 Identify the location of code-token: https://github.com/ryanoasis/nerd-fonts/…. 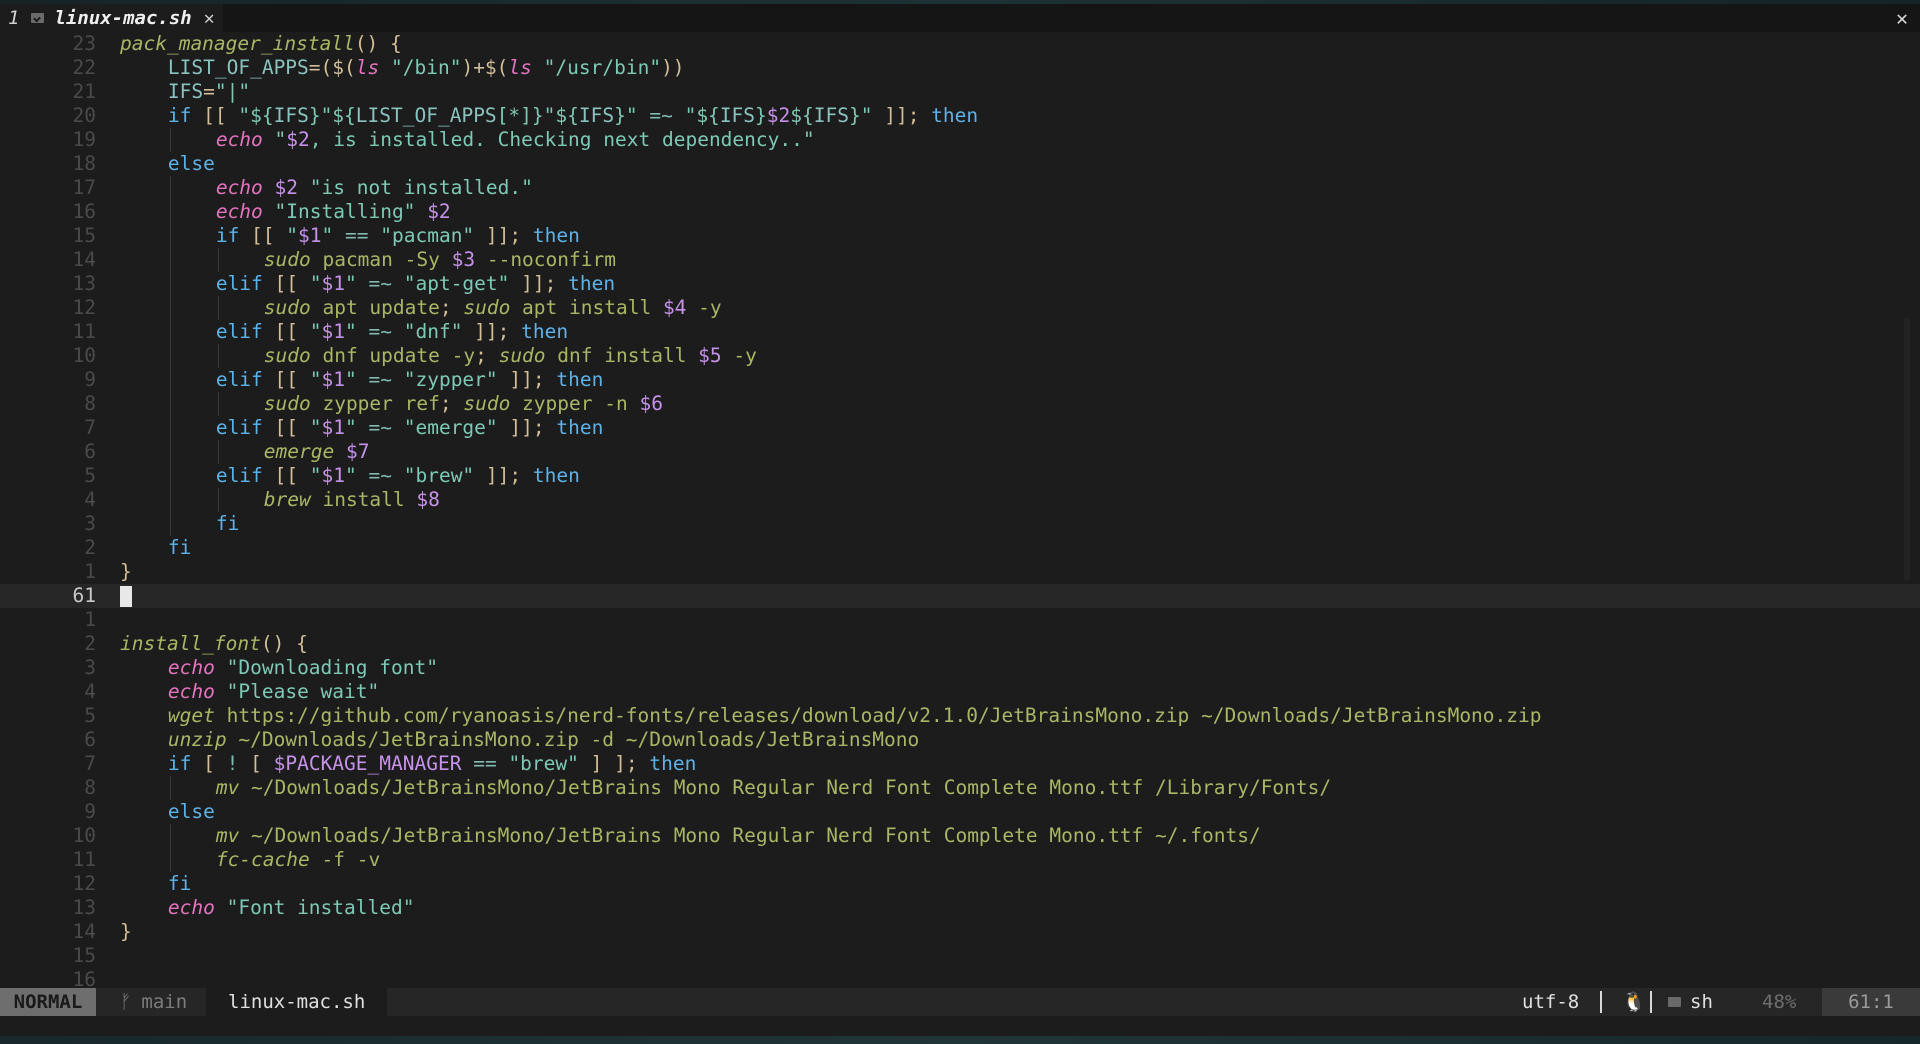
(878, 715).